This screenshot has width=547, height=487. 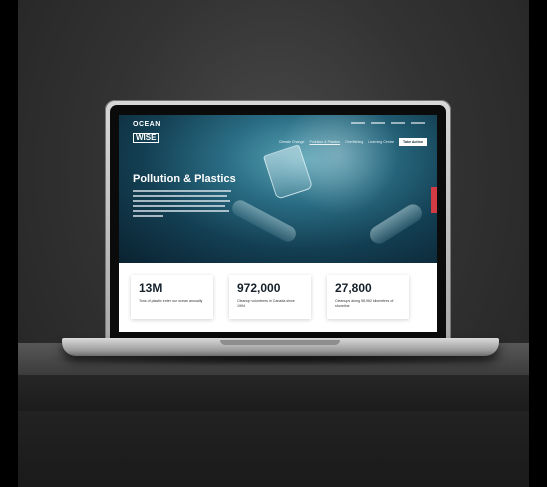 I want to click on stat-value: 972,000, so click(x=259, y=288).